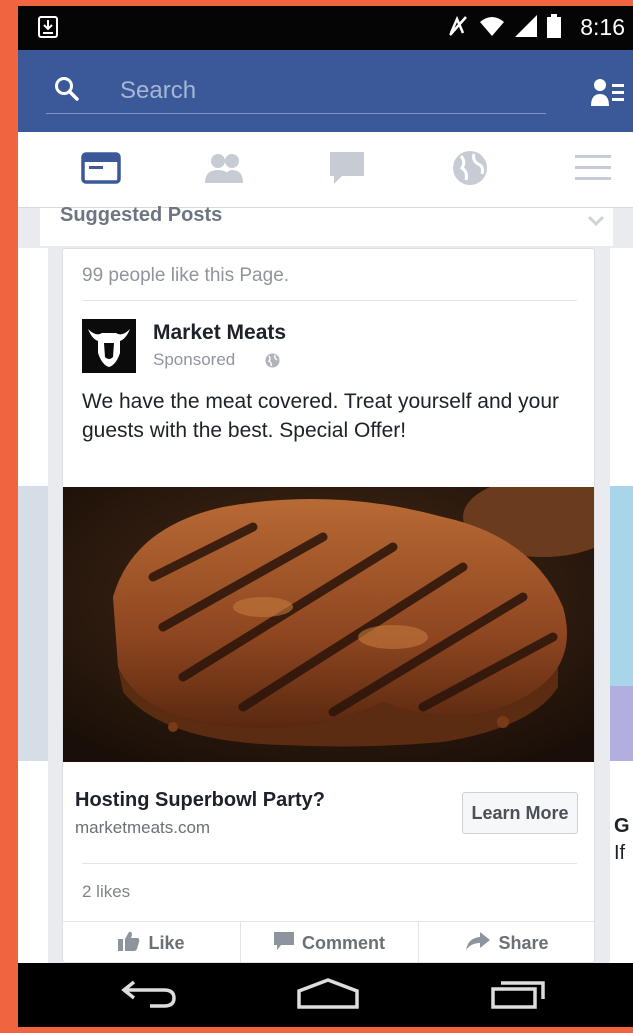 The height and width of the screenshot is (1033, 633). Describe the element at coordinates (129, 943) in the screenshot. I see `thumbs-up-icon` at that location.